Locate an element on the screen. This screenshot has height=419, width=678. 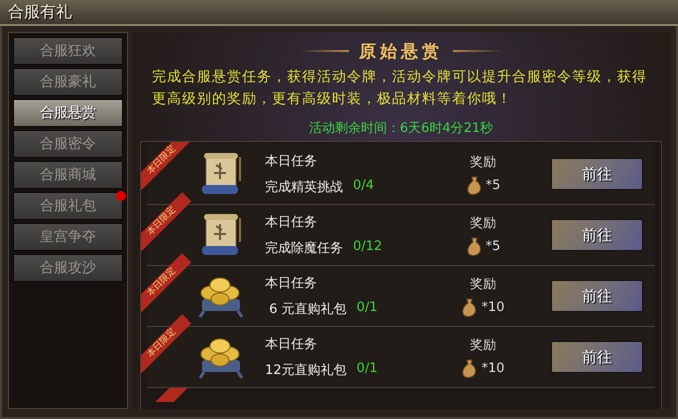
task-name: 完成精英挑战 is located at coordinates (304, 187).